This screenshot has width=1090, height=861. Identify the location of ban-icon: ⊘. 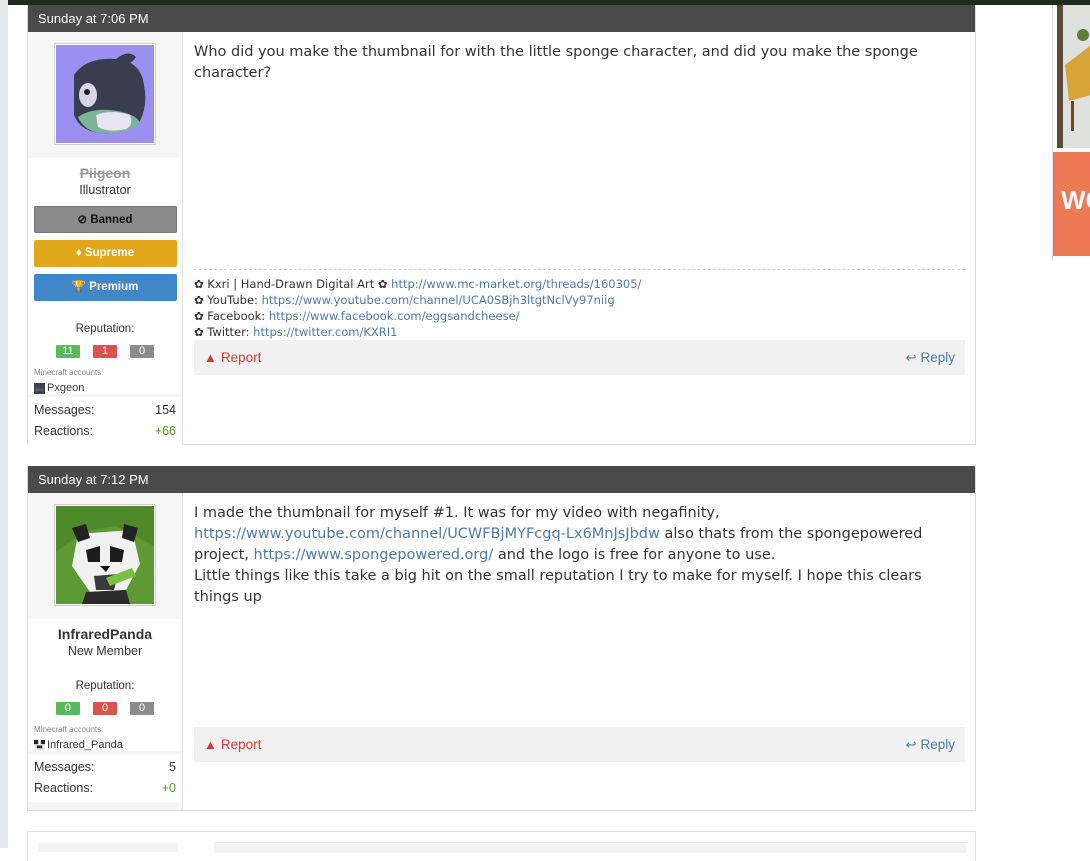
(82, 220).